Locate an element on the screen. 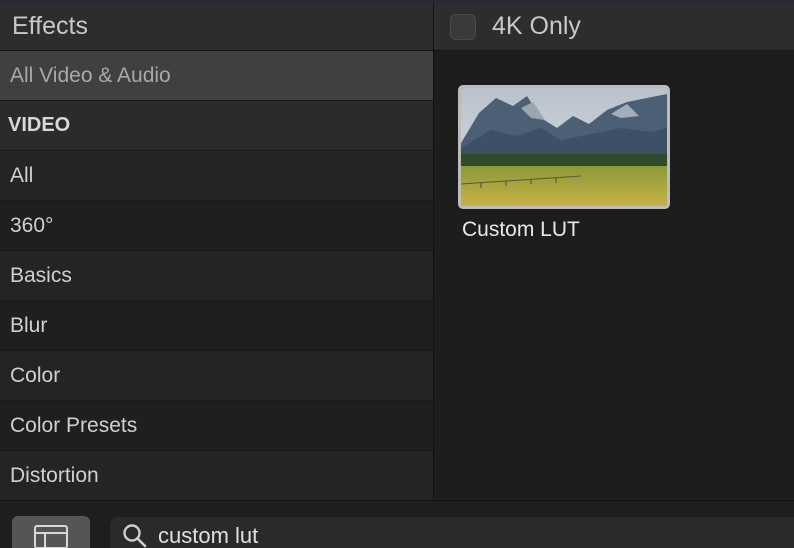  sidebar-title: Effects is located at coordinates (50, 26).